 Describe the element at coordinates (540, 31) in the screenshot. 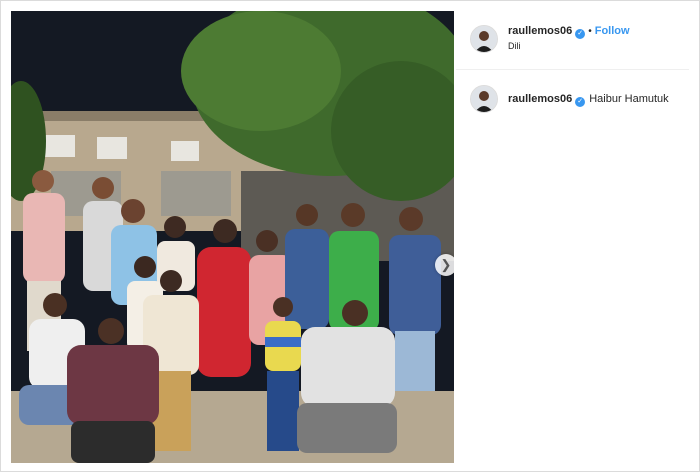

I see `username-link: raullemos06` at that location.